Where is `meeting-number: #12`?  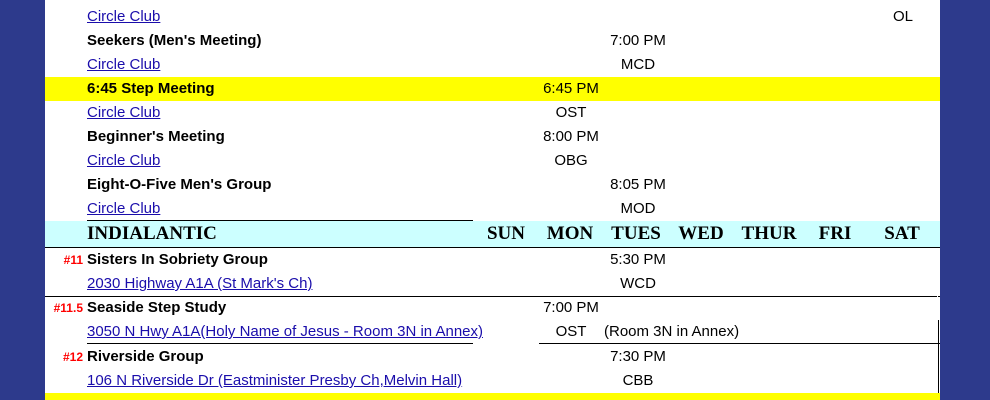
meeting-number: #12 is located at coordinates (72, 357).